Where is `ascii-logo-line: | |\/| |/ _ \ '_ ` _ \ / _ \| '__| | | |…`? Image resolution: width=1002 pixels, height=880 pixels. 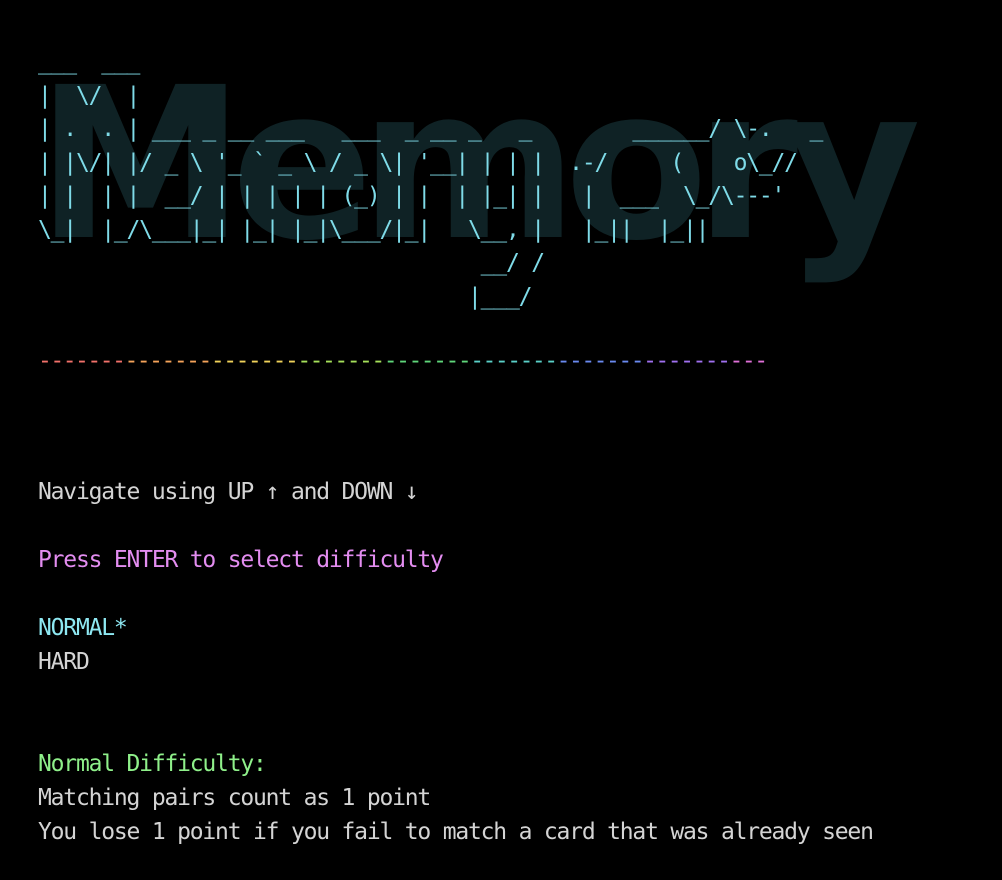 ascii-logo-line: | |\/| |/ _ \ '_ ` _ \ / _ \| '__| | | |… is located at coordinates (418, 162).